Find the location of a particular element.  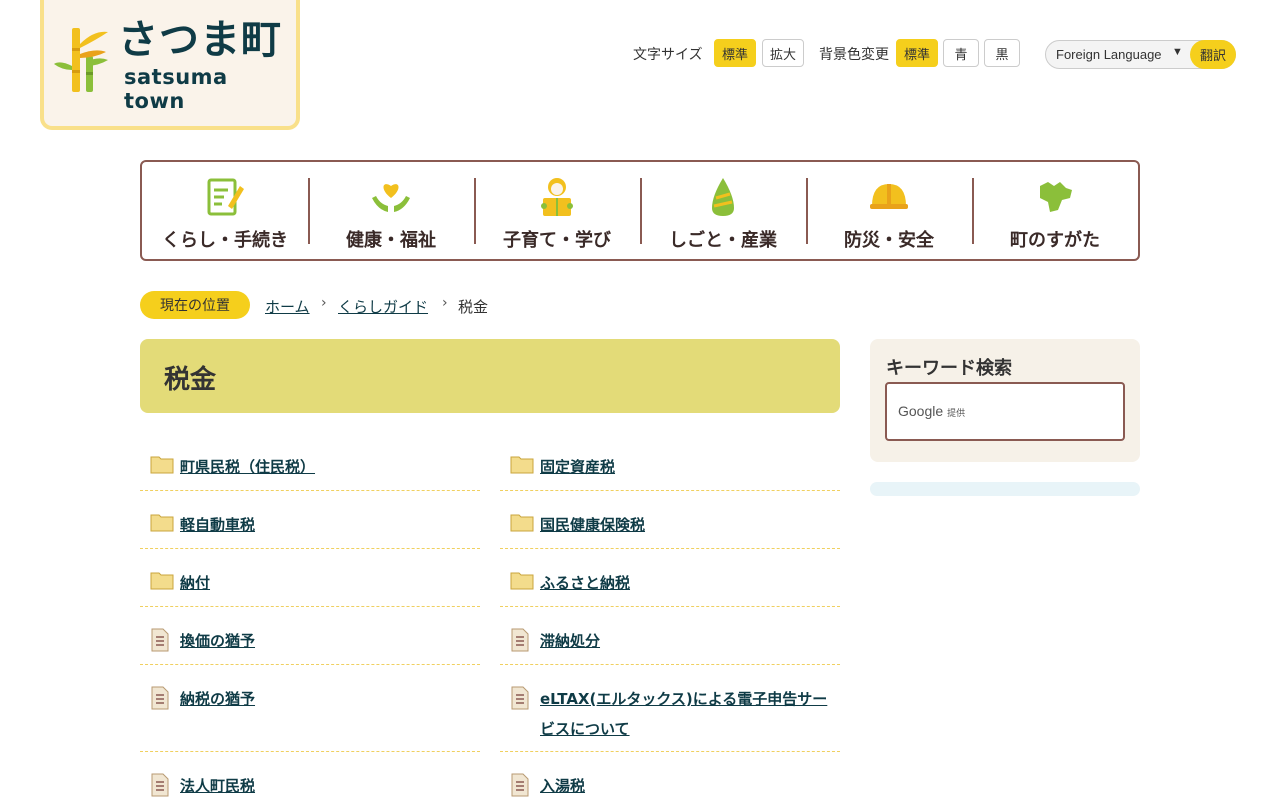

list-item: 納付 is located at coordinates (310, 581).